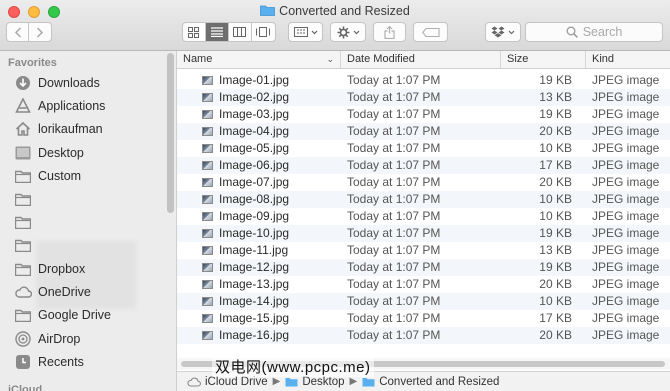 The height and width of the screenshot is (391, 670). Describe the element at coordinates (23, 129) in the screenshot. I see `home-icon` at that location.